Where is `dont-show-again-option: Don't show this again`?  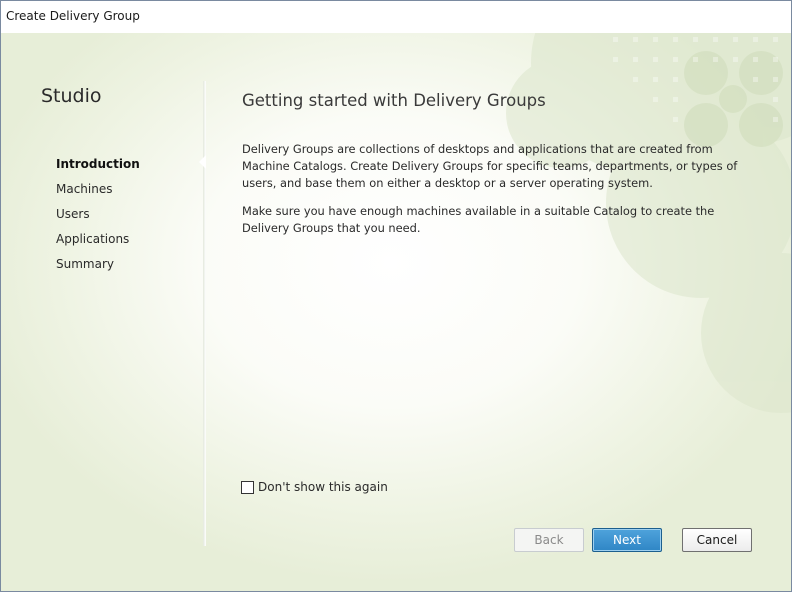
dont-show-again-option: Don't show this again is located at coordinates (314, 487).